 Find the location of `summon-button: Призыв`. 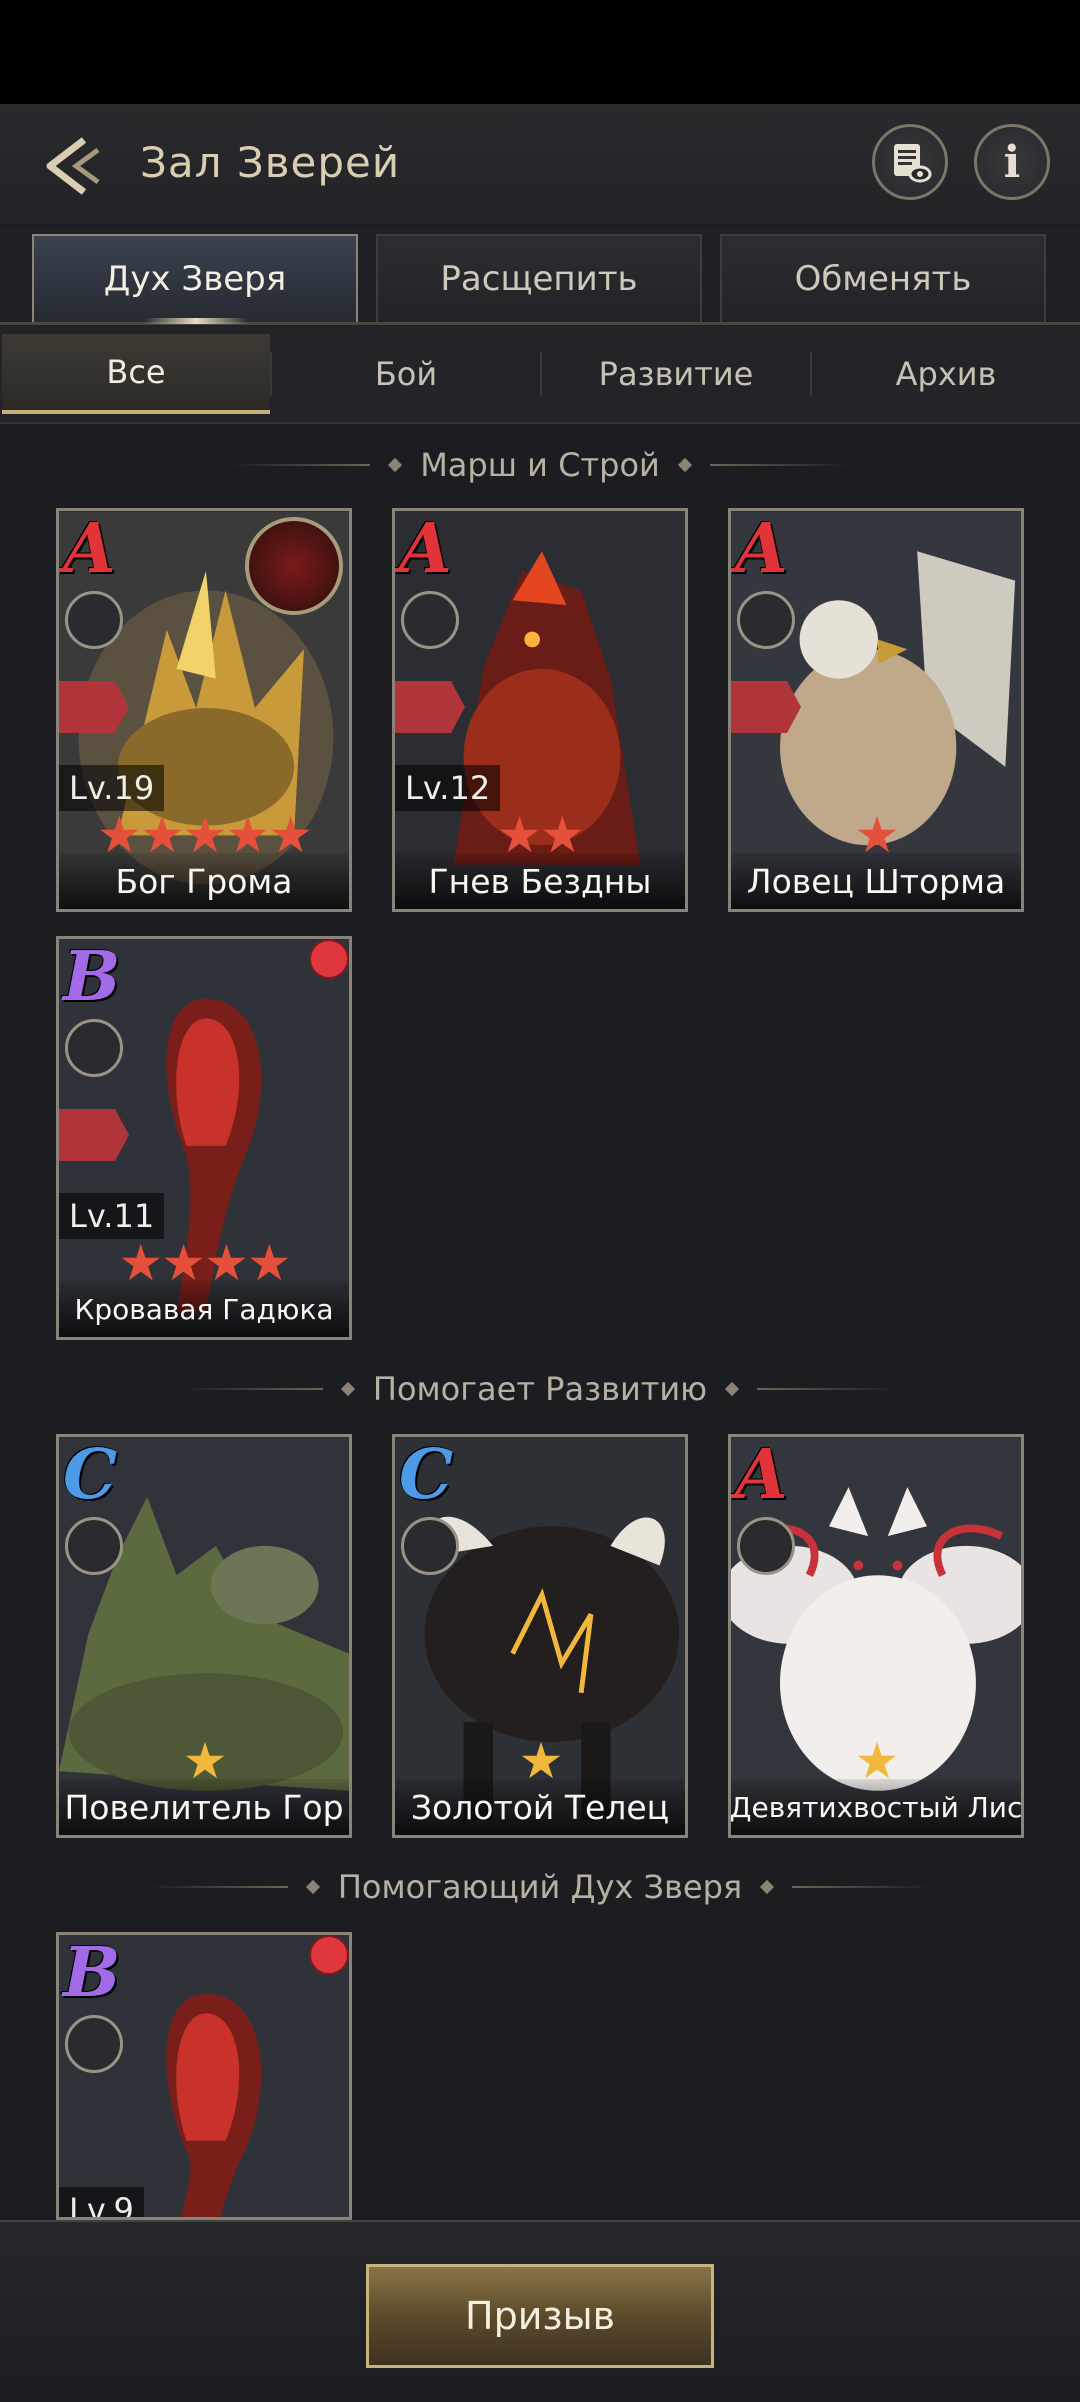

summon-button: Призыв is located at coordinates (540, 2316).